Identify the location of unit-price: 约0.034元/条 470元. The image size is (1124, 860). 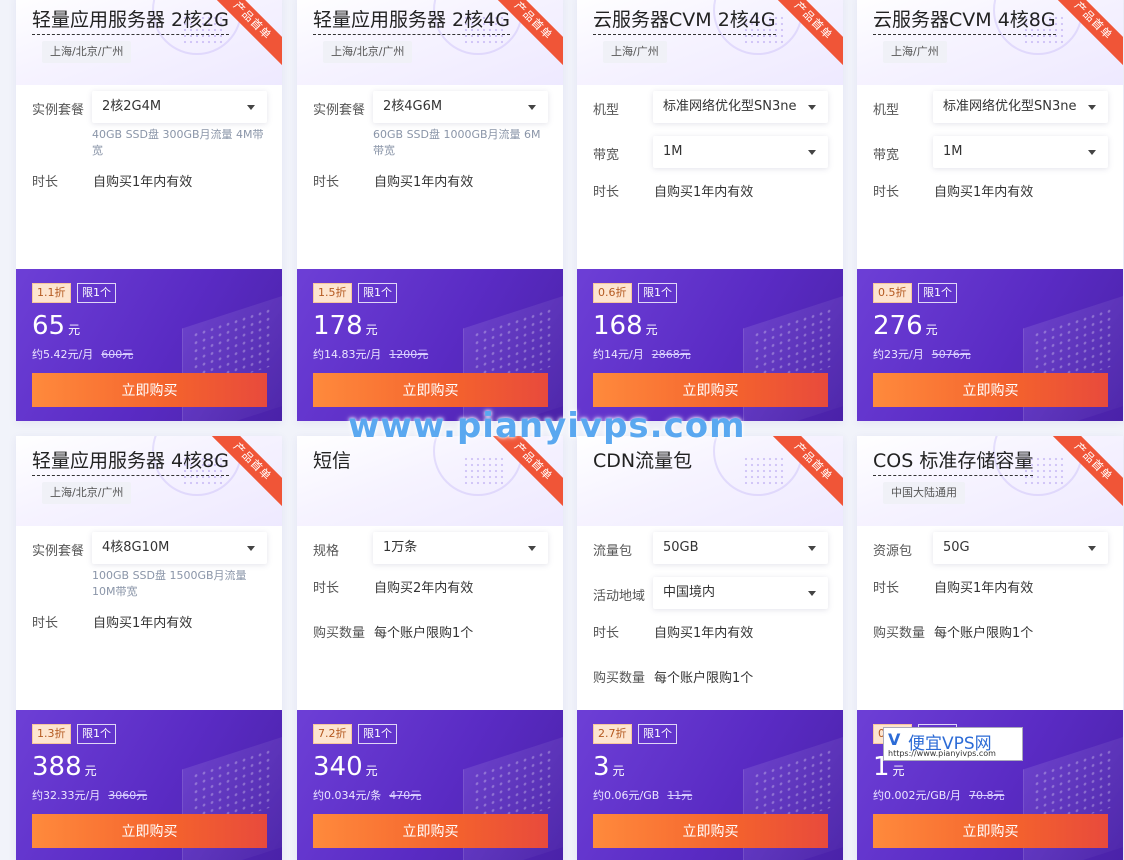
(367, 795).